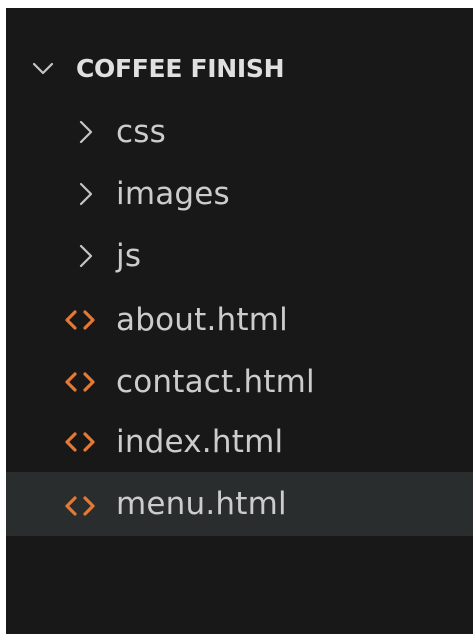 The image size is (473, 634). What do you see at coordinates (239, 194) in the screenshot?
I see `folder-row-images: images` at bounding box center [239, 194].